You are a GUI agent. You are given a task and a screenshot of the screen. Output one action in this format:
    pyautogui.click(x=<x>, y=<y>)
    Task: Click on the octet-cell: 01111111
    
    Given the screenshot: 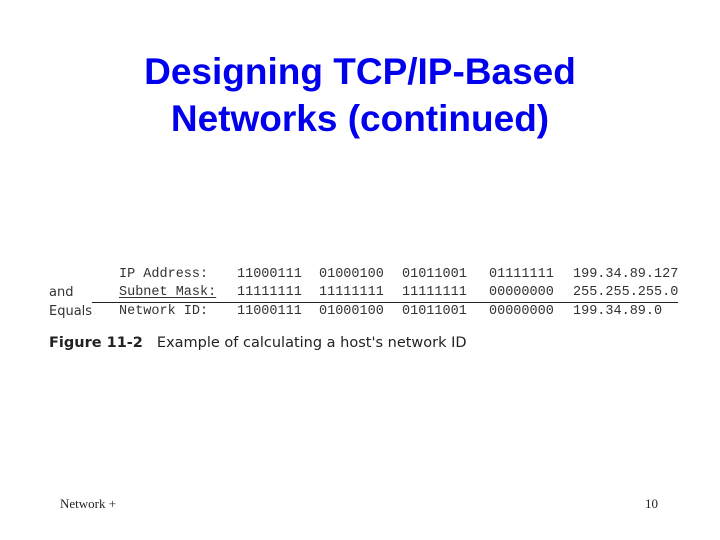 What is the action you would take?
    pyautogui.click(x=521, y=274)
    